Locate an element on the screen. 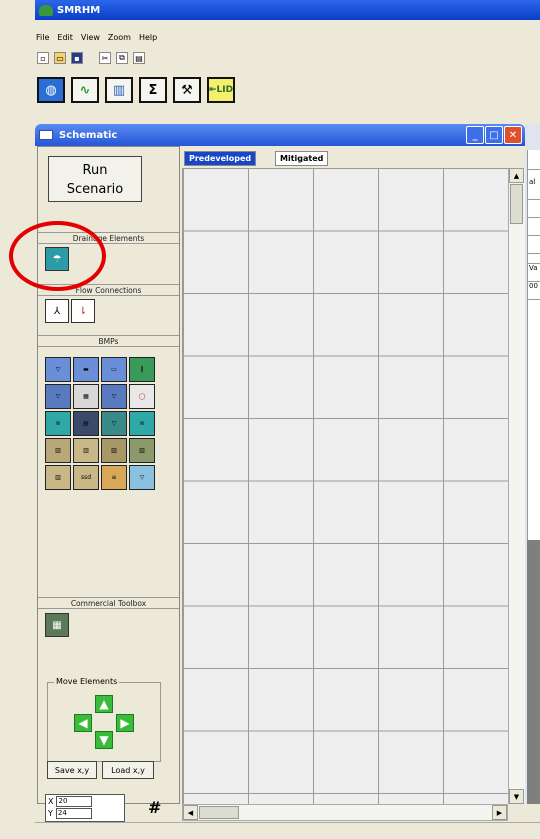 This screenshot has width=540, height=839. window-controls: _ □ ✕ is located at coordinates (494, 135).